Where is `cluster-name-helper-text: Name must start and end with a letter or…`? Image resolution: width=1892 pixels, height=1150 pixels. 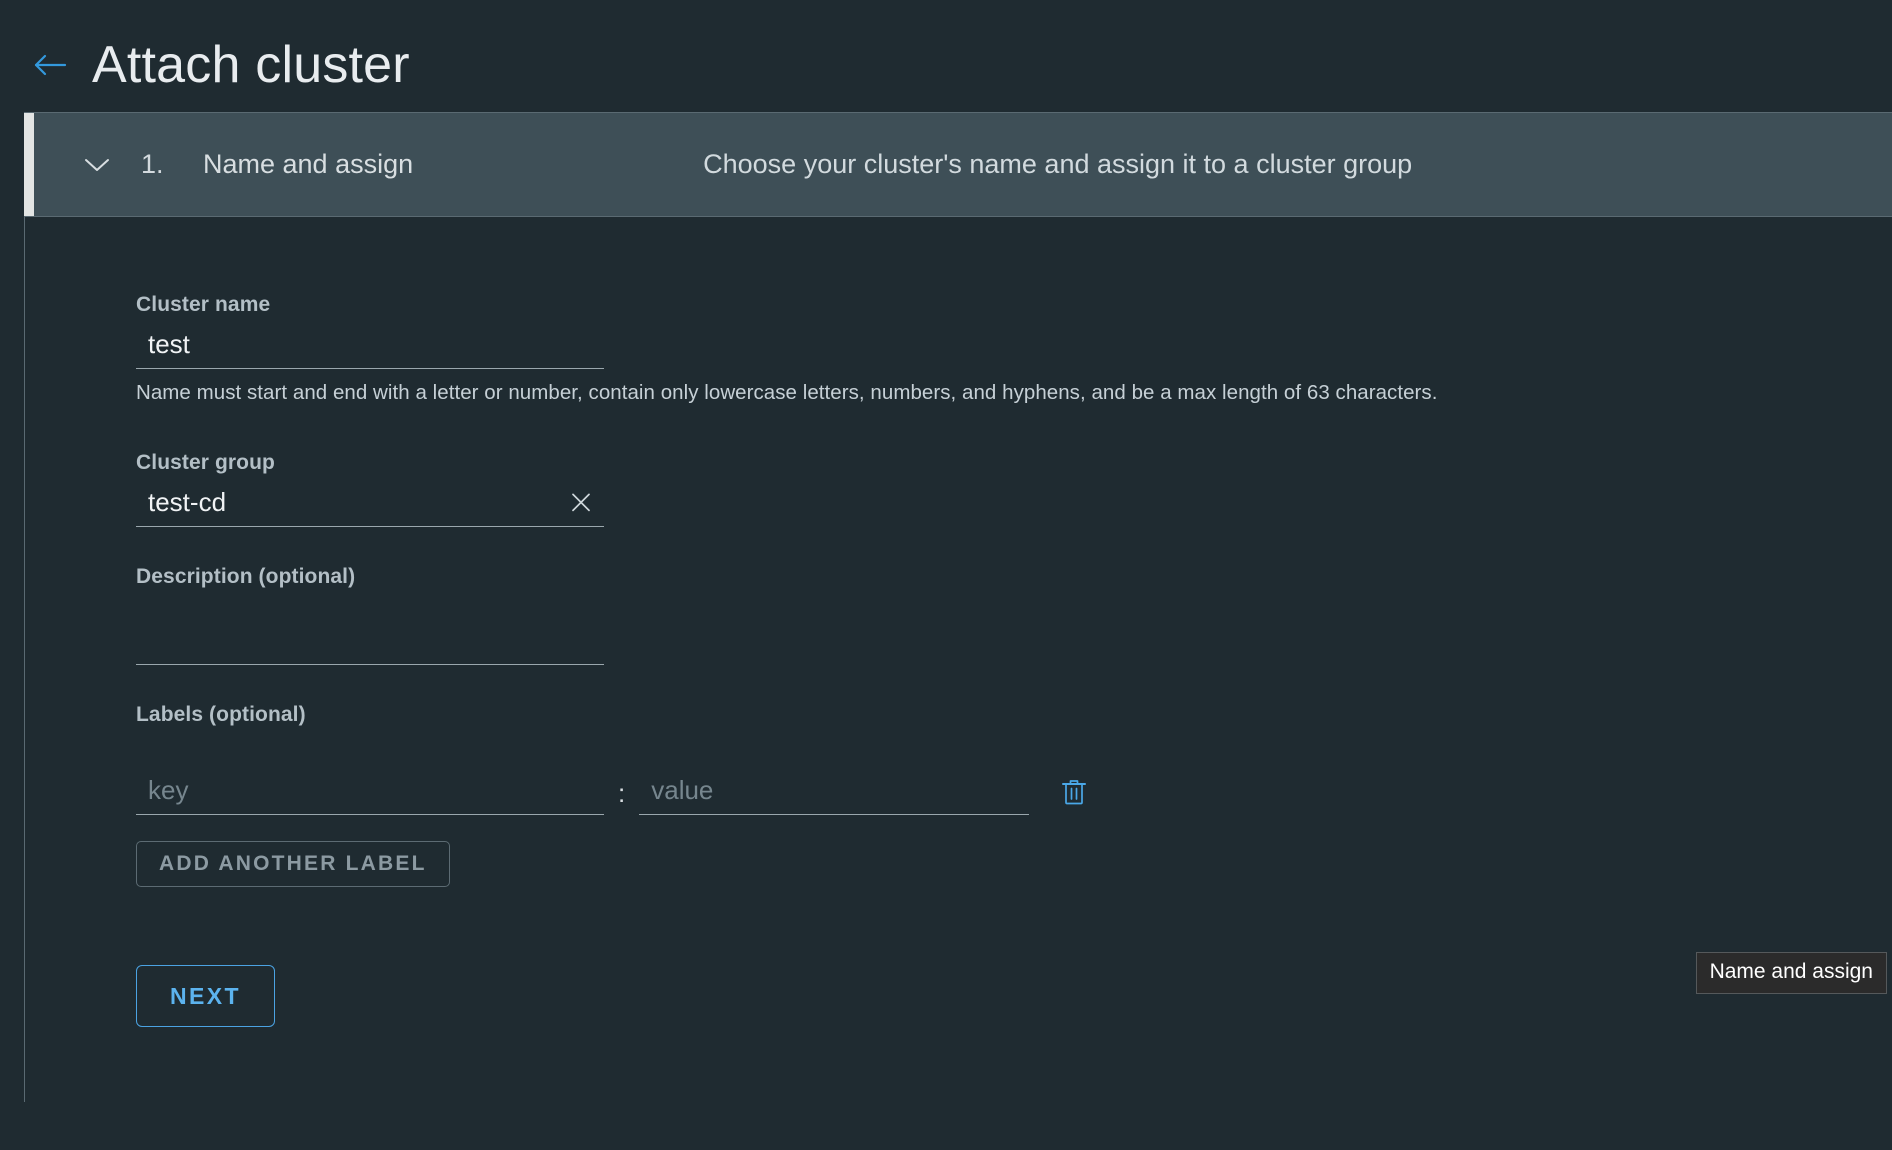
cluster-name-helper-text: Name must start and end with a letter or… is located at coordinates (787, 392).